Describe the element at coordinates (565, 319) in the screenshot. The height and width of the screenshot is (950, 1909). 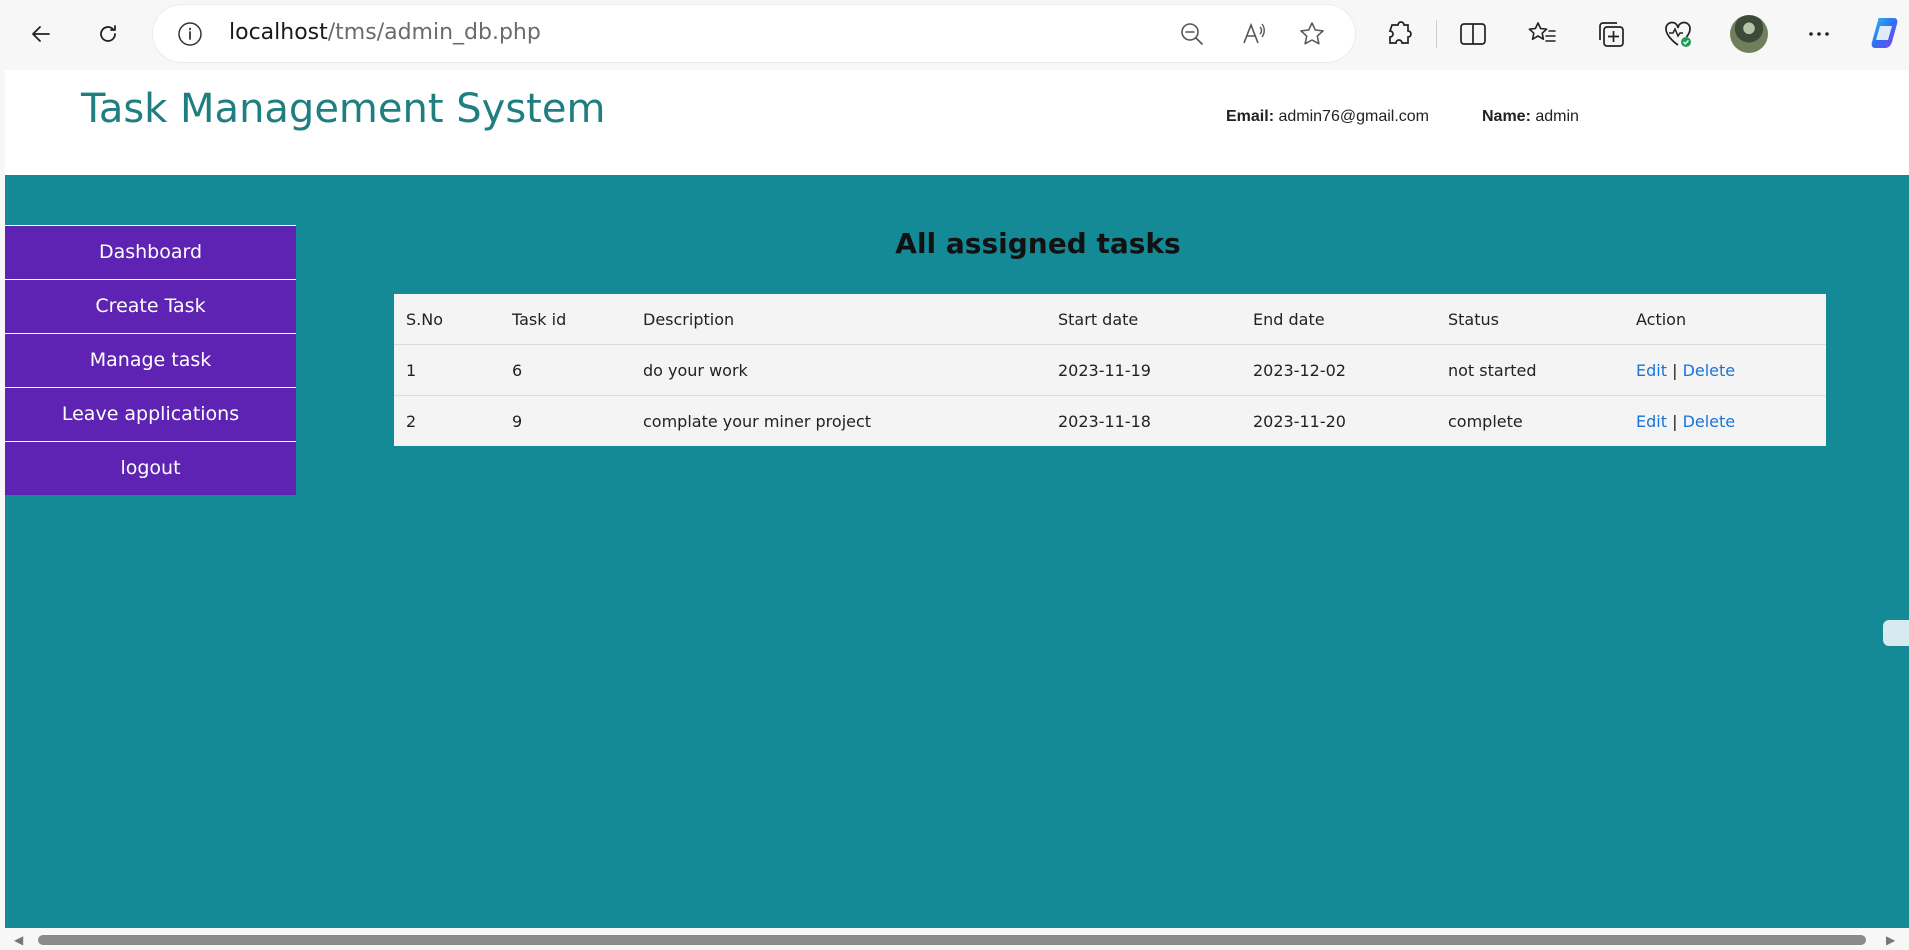
I see `column-header-task-id: Task id` at that location.